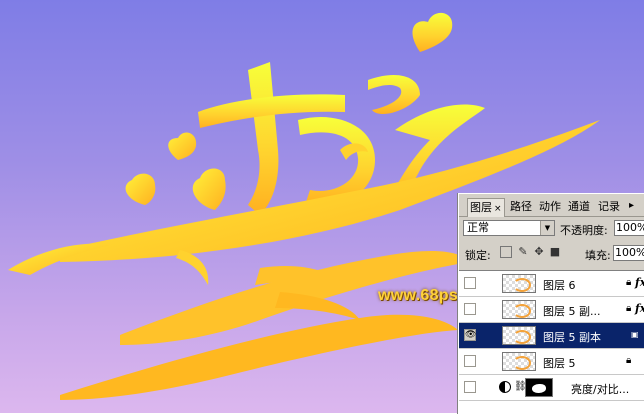 This screenshot has width=644, height=415. I want to click on layer-row: 图层 5 🔒︎, so click(551, 362).